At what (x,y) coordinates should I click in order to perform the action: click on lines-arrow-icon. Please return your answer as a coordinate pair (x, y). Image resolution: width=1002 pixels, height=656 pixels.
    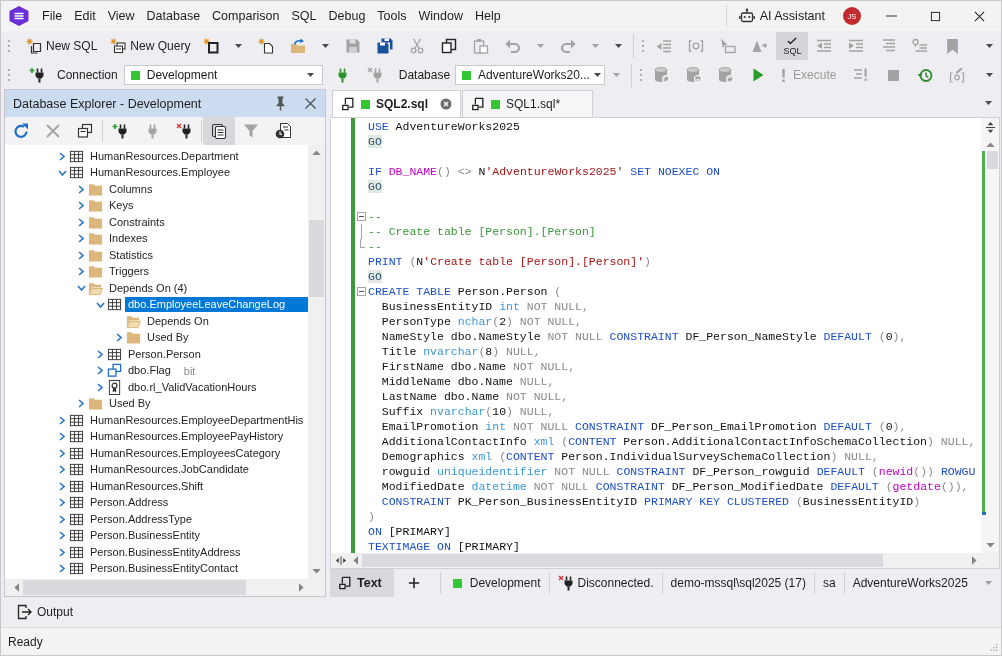
    Looking at the image, I should click on (664, 46).